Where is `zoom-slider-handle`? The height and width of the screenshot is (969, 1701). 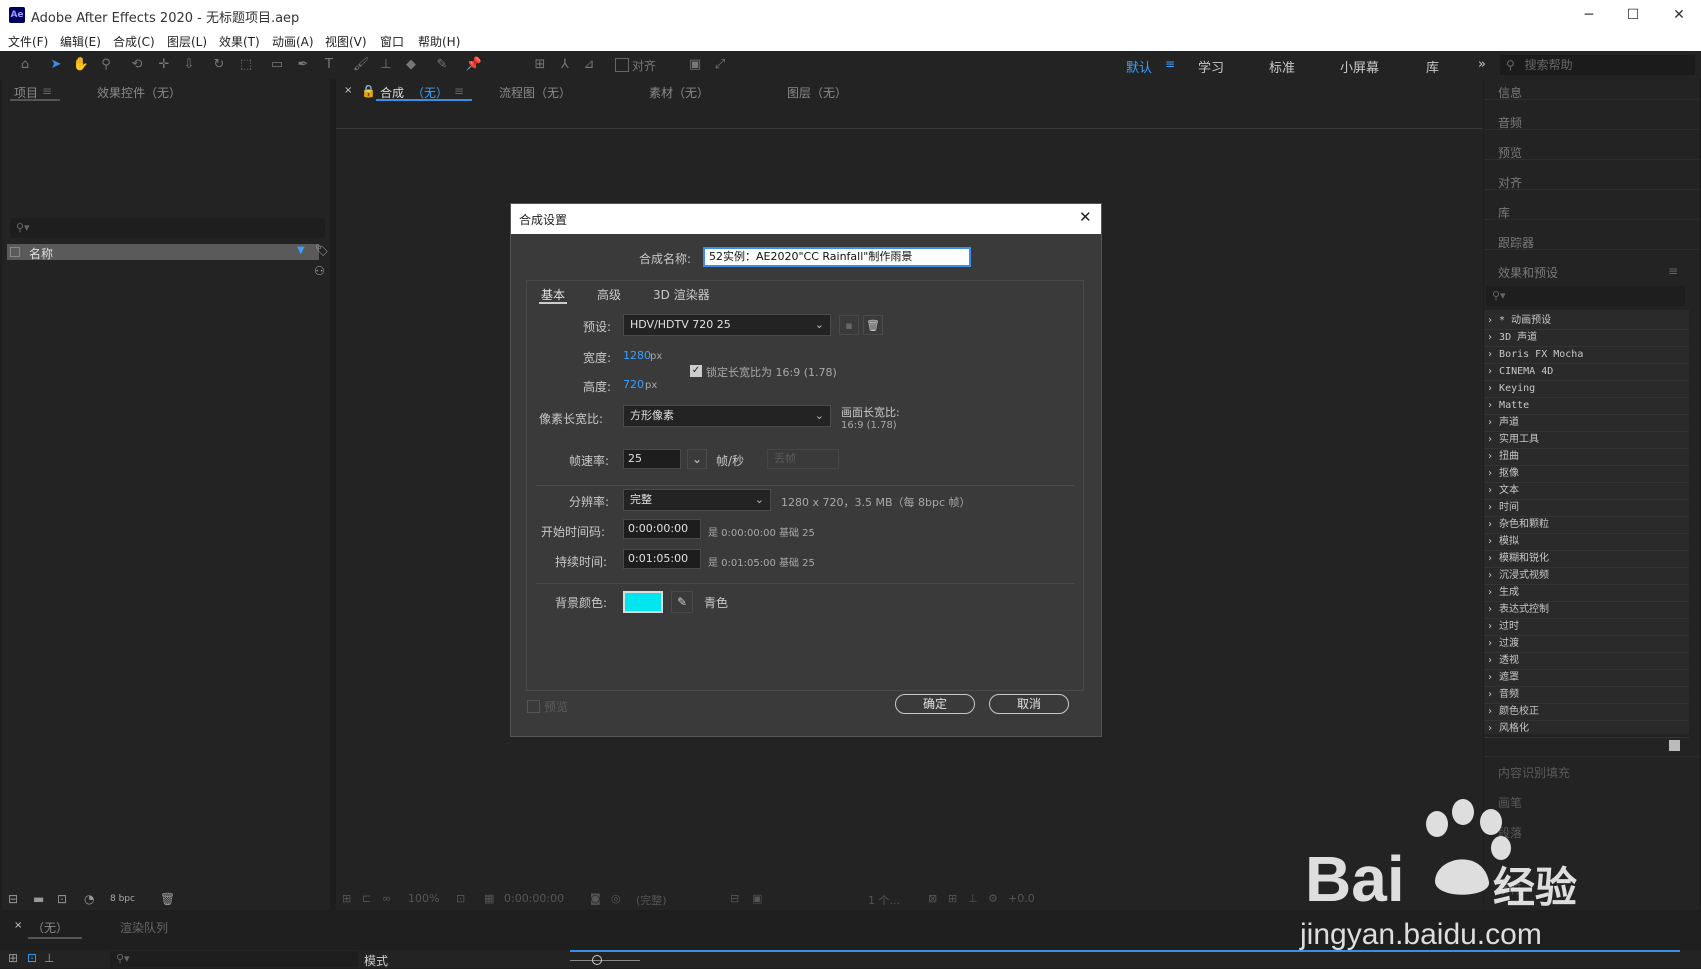
zoom-slider-handle is located at coordinates (597, 960).